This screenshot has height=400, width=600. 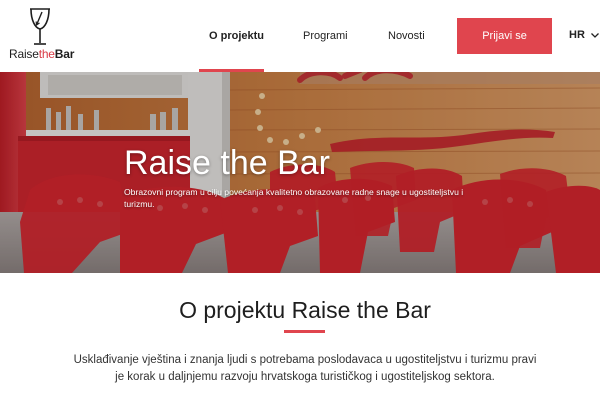 I want to click on logo-word-raise: Raise, so click(x=24, y=54).